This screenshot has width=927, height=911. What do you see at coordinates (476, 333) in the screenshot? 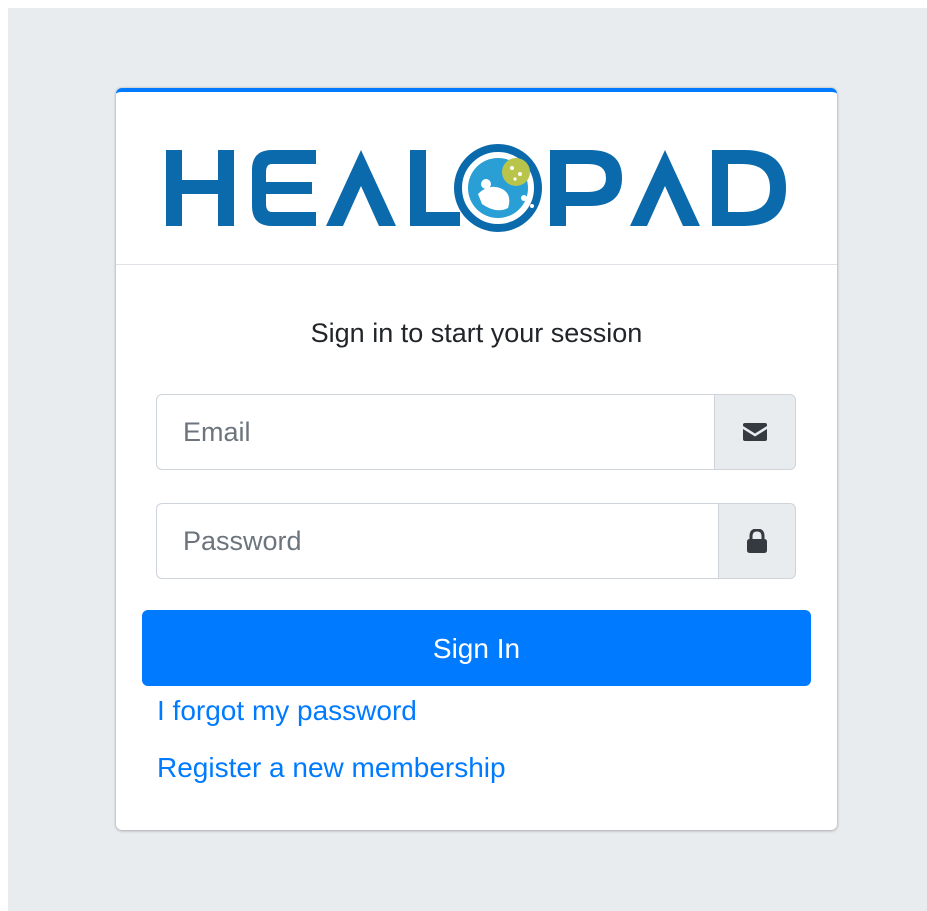
I see `login-box-message: Sign in to start your session` at bounding box center [476, 333].